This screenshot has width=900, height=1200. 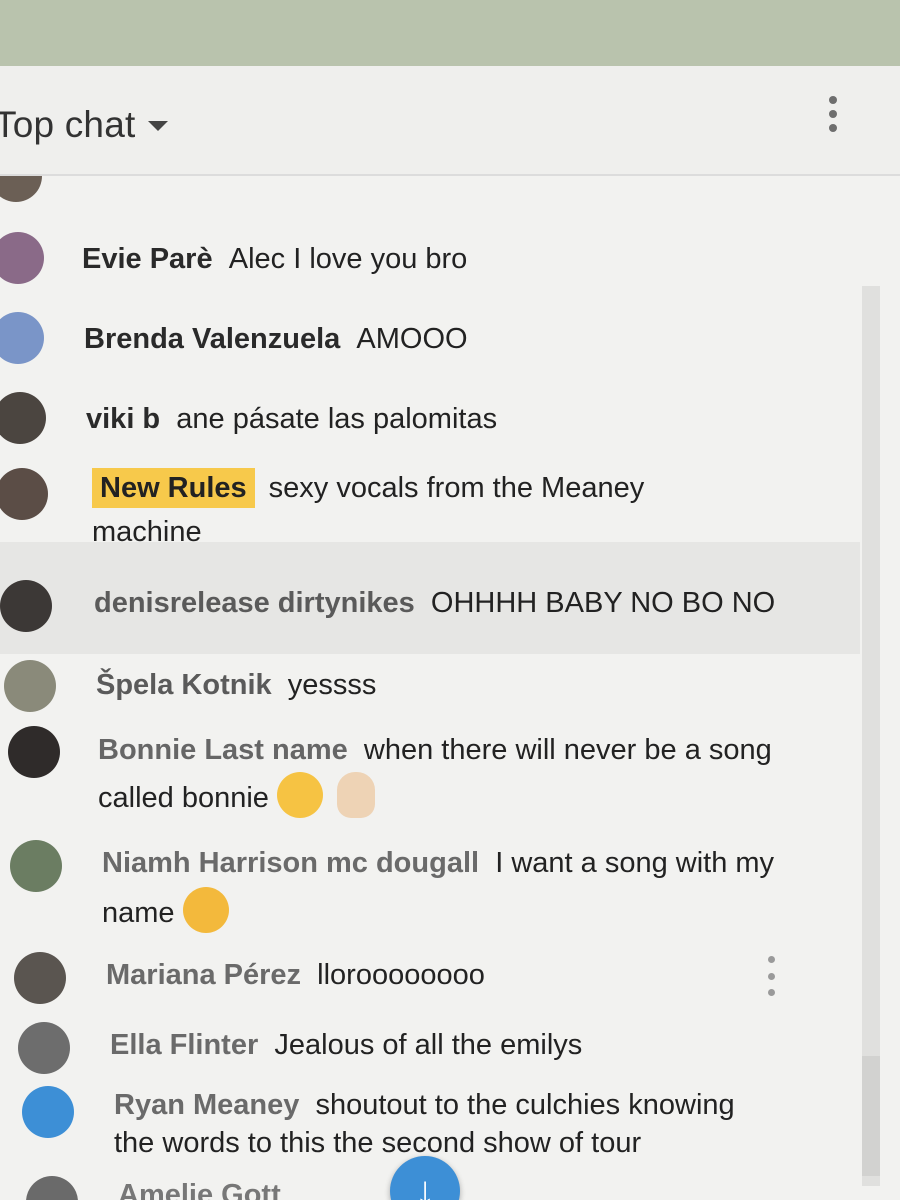 What do you see at coordinates (173, 488) in the screenshot?
I see `author-badge: New Rules` at bounding box center [173, 488].